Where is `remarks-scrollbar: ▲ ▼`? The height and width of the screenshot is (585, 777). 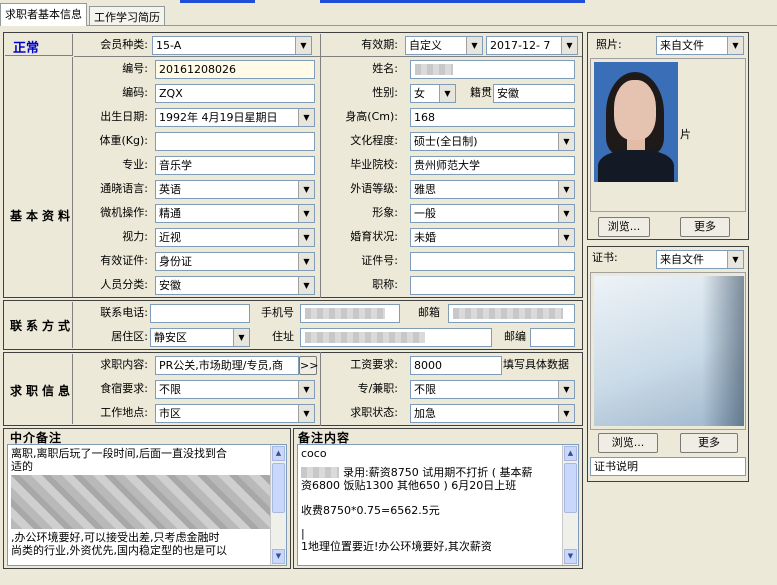 remarks-scrollbar: ▲ ▼ is located at coordinates (570, 505).